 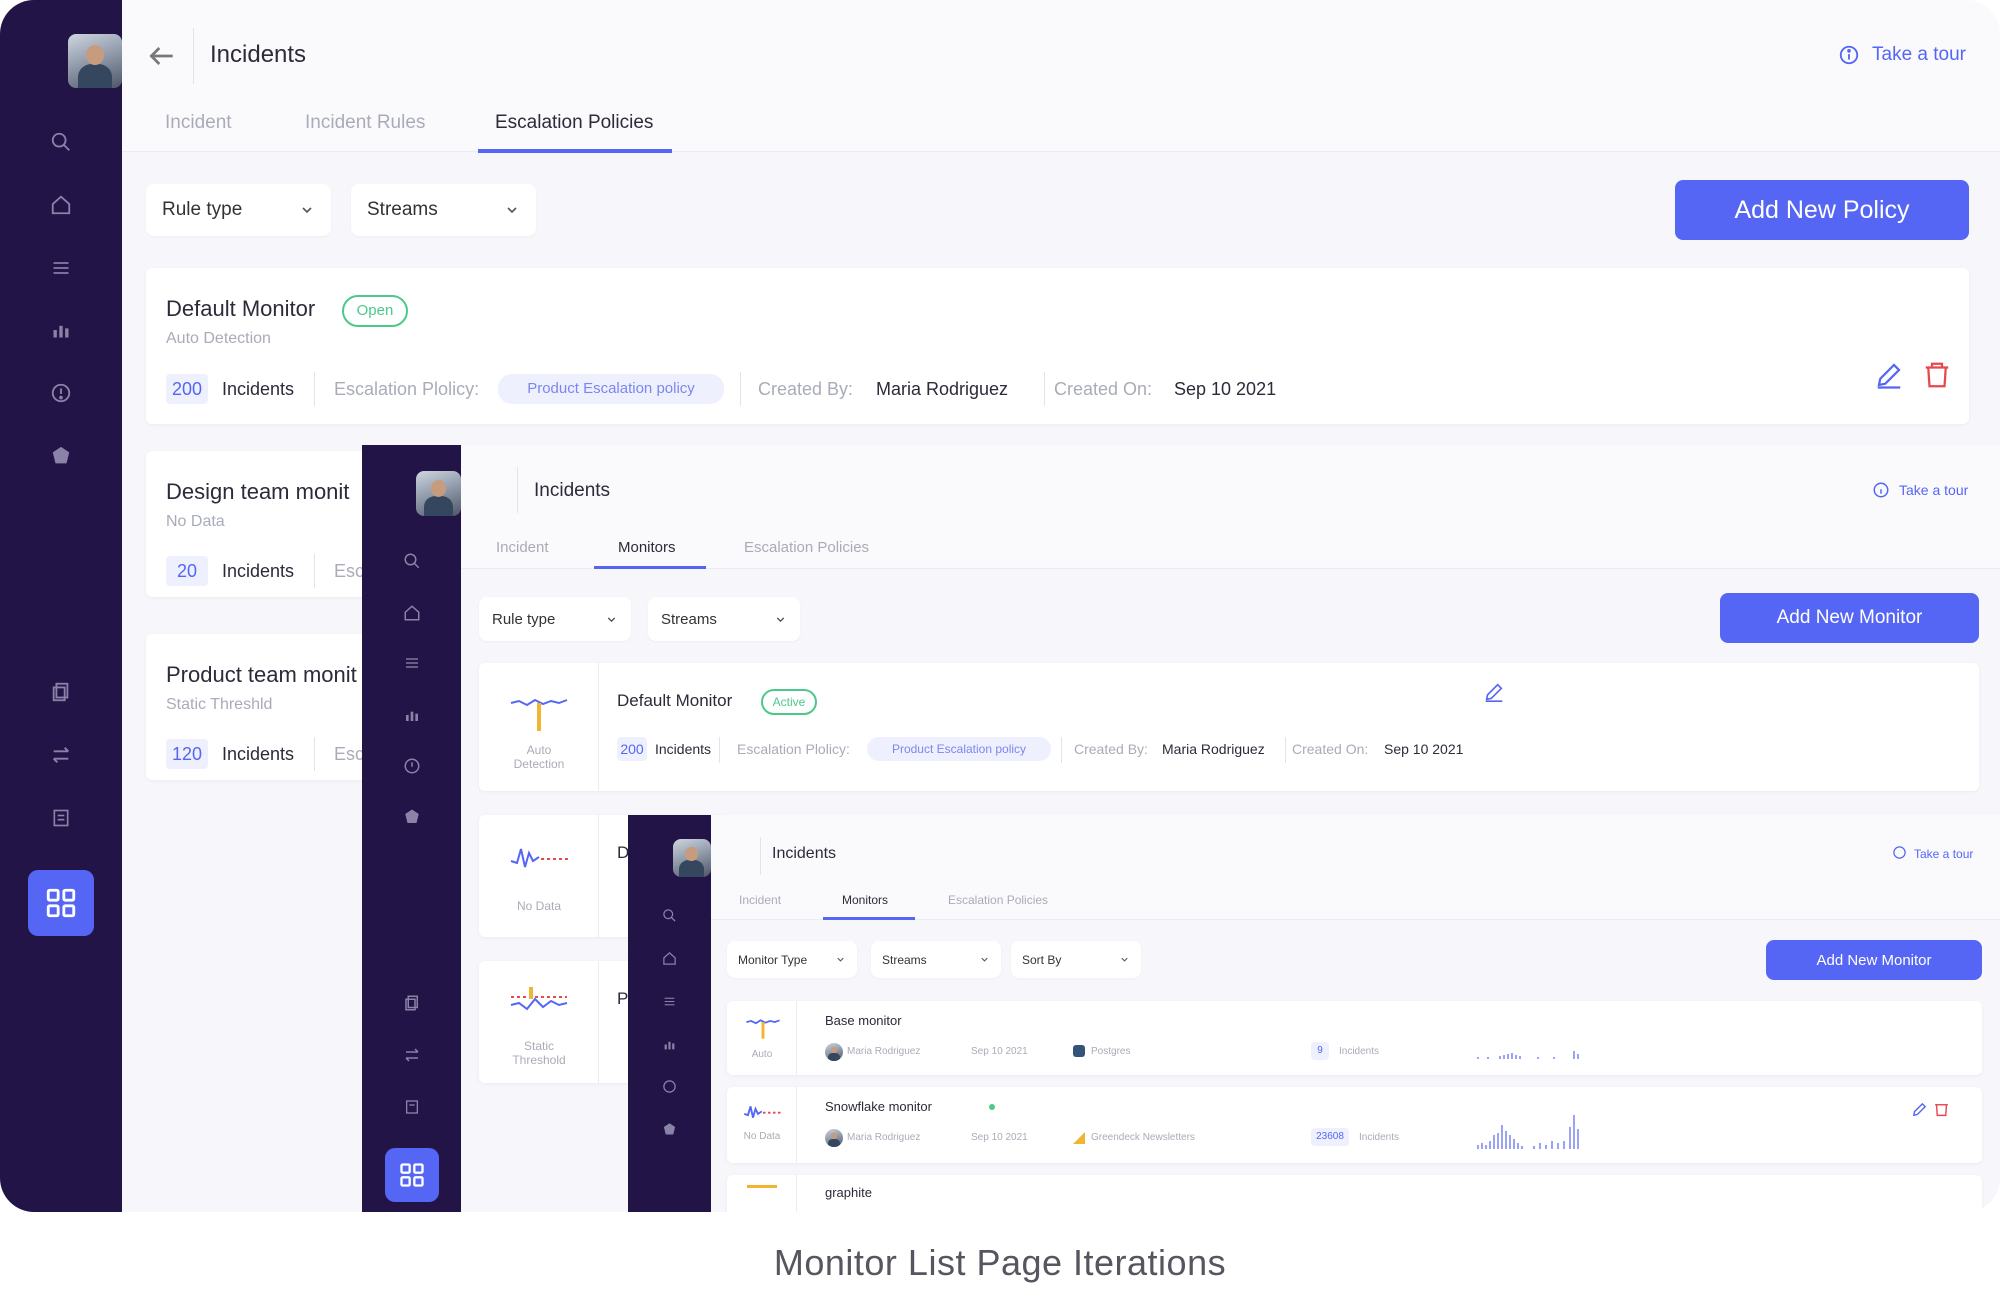 I want to click on icon-label: Static, so click(x=538, y=1046).